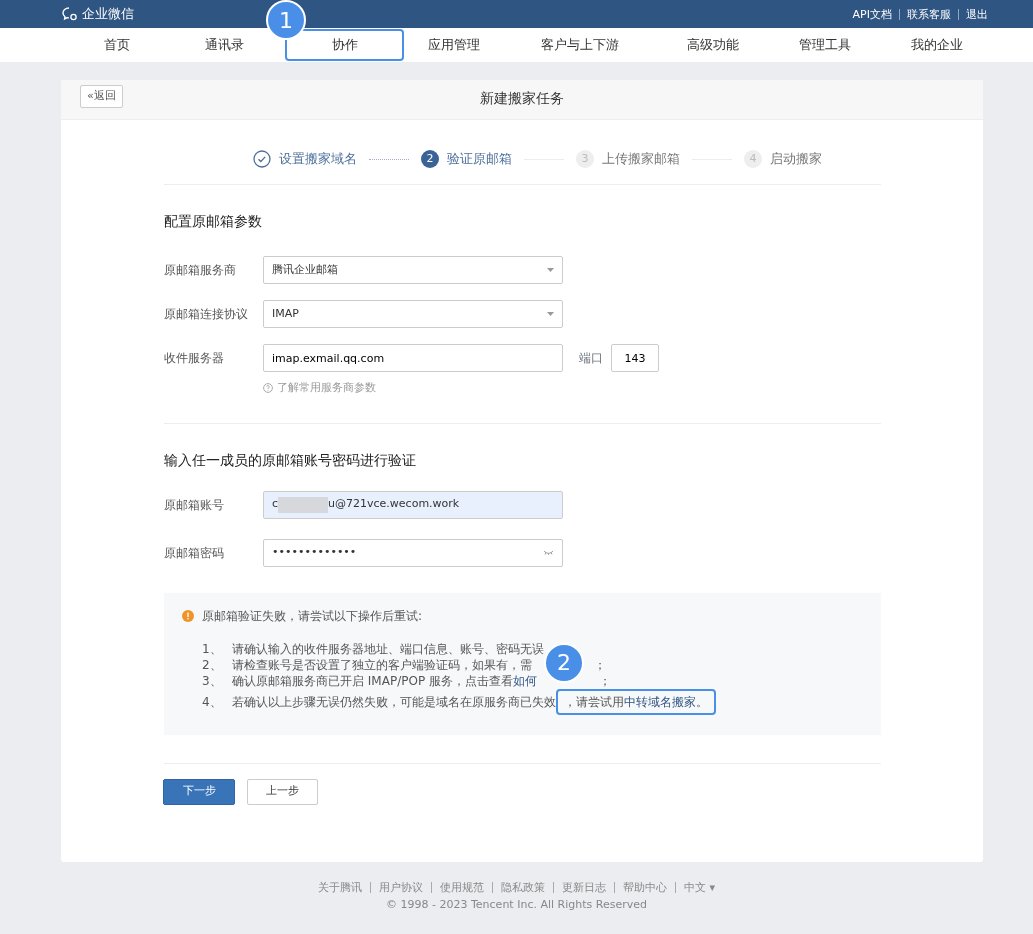  I want to click on list-text: 请确认输入的收件服务器地址、端口信息、账号、密码无误, so click(388, 648).